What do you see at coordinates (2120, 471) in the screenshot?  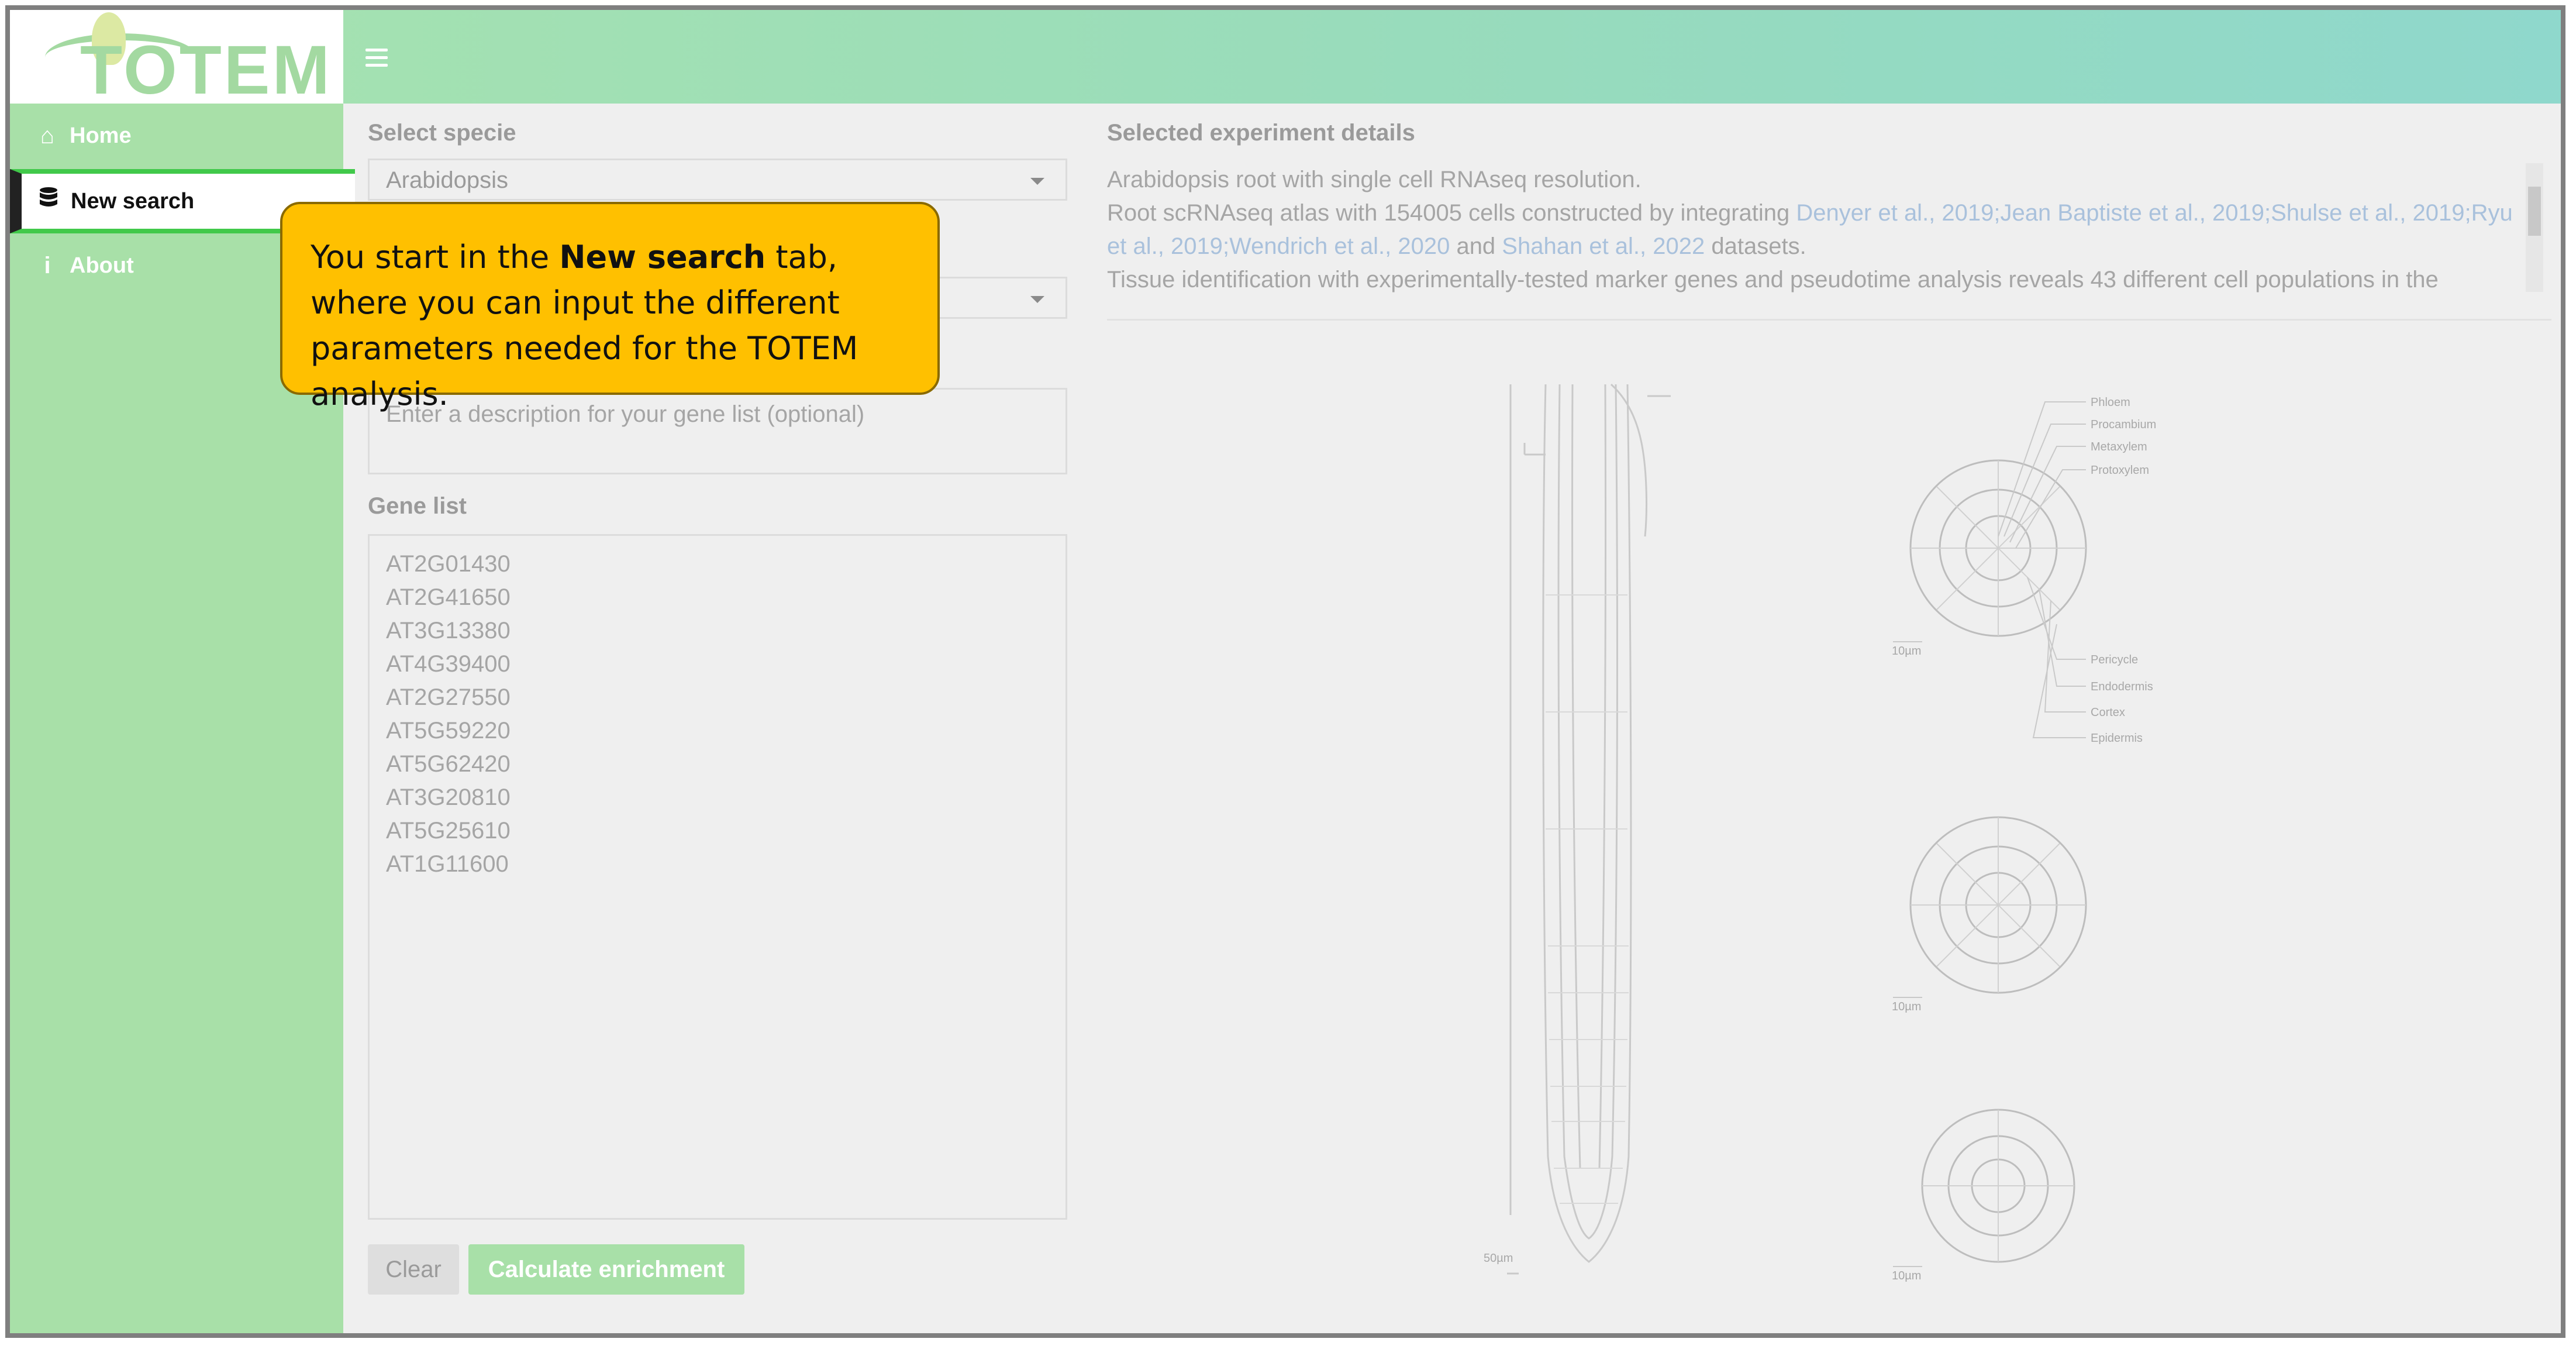 I see `tissue-layer-label: Protoxylem` at bounding box center [2120, 471].